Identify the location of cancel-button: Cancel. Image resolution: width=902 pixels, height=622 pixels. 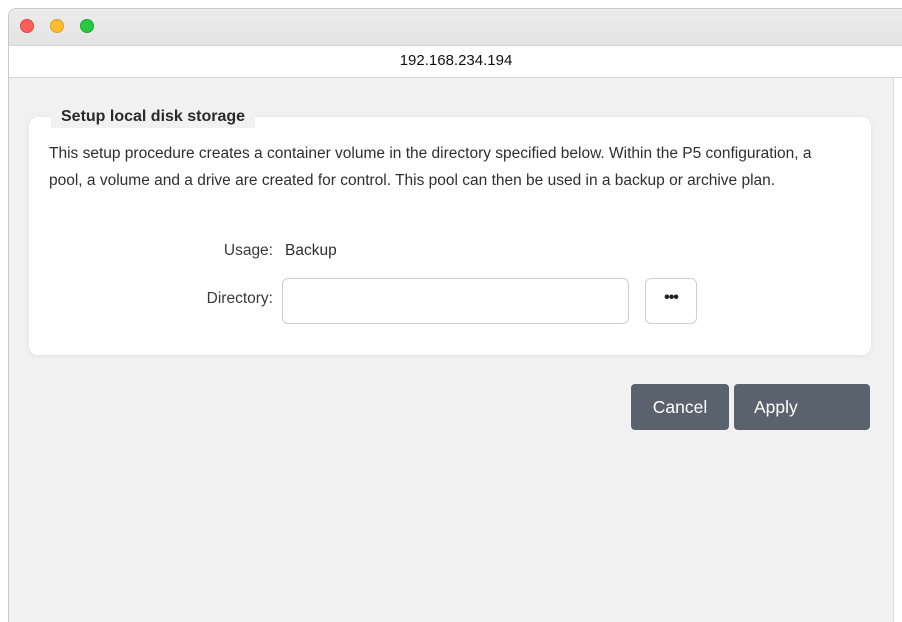
(680, 407).